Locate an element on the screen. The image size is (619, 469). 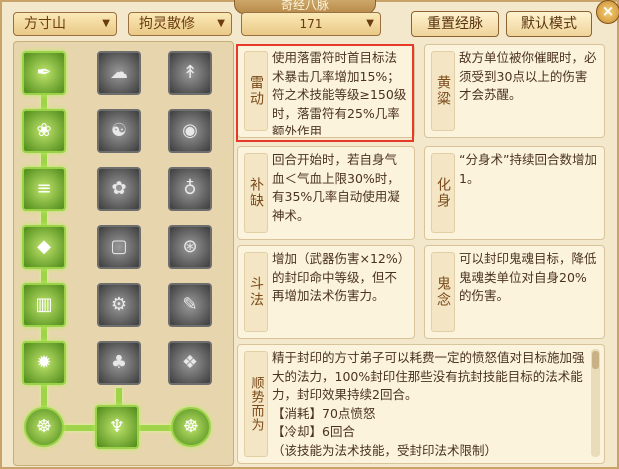
meridian-node-icon: ≡ is located at coordinates (44, 189).